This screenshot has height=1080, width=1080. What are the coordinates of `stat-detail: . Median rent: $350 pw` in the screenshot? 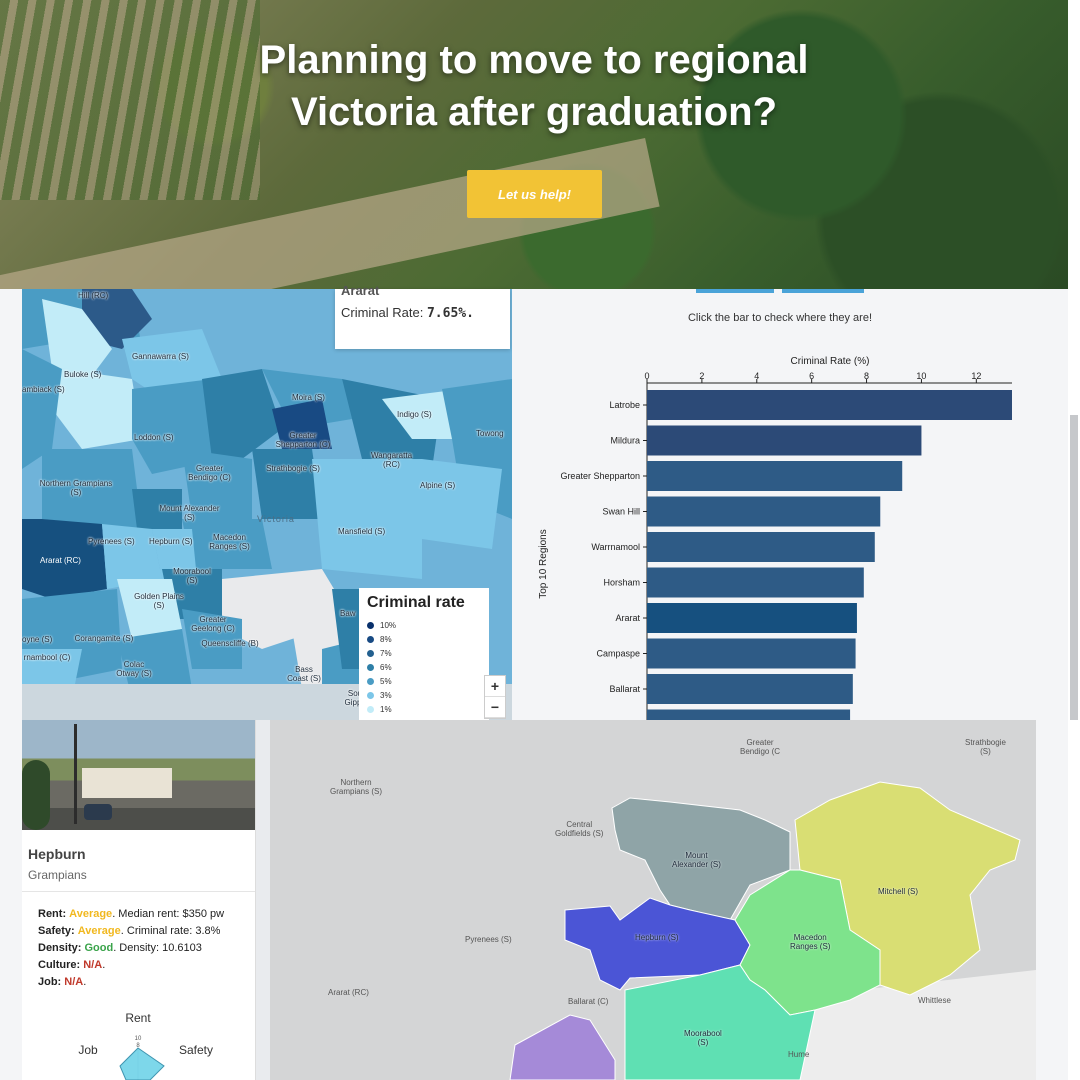 It's located at (168, 914).